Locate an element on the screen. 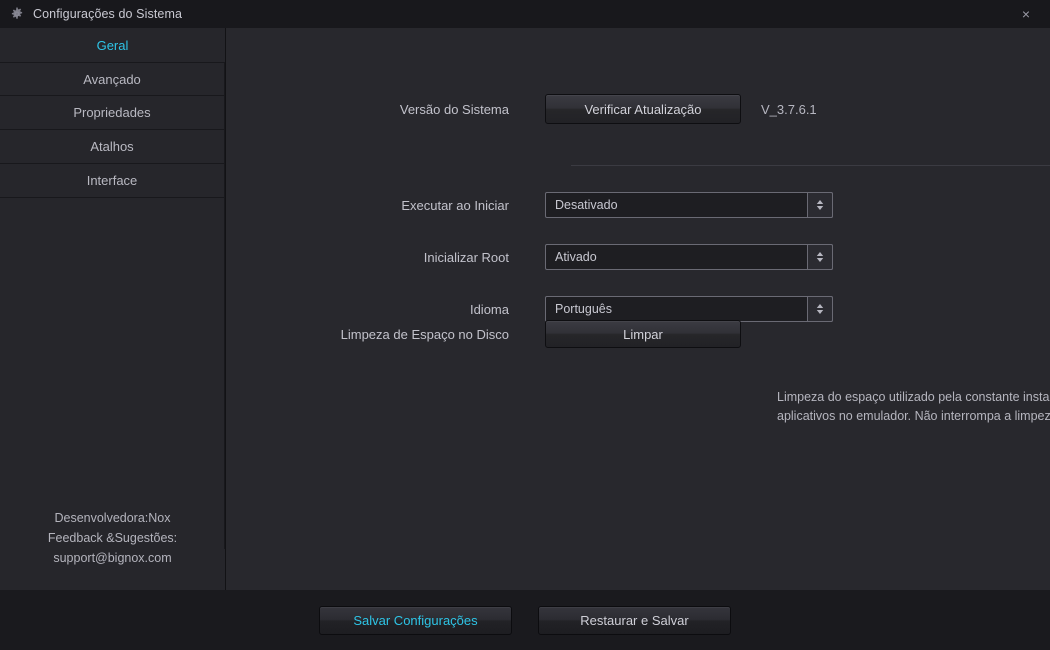 Image resolution: width=1050 pixels, height=650 pixels. sidebar-item-label: Atalhos is located at coordinates (112, 146).